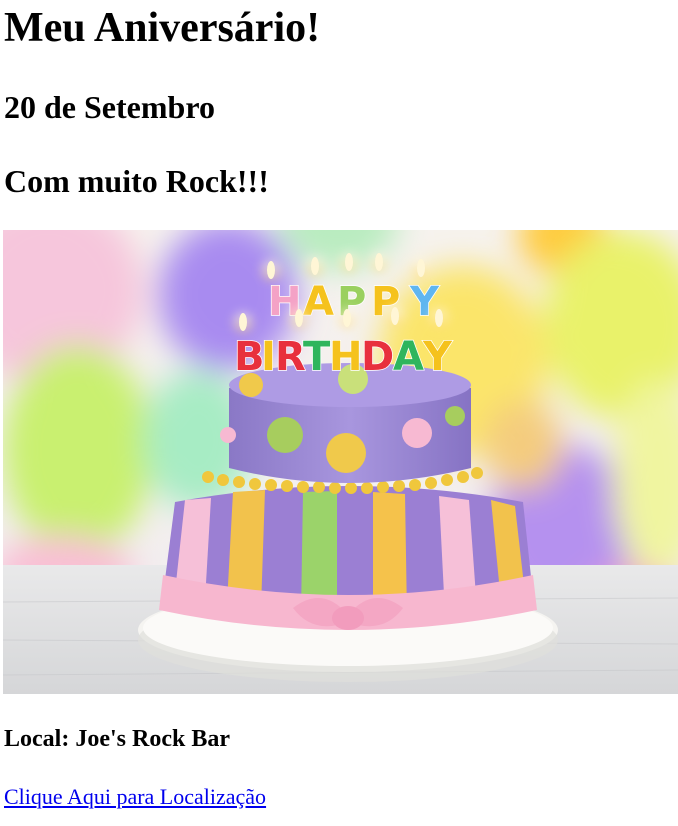 The width and height of the screenshot is (678, 826). Describe the element at coordinates (109, 107) in the screenshot. I see `date-heading: 20 de Setembro` at that location.